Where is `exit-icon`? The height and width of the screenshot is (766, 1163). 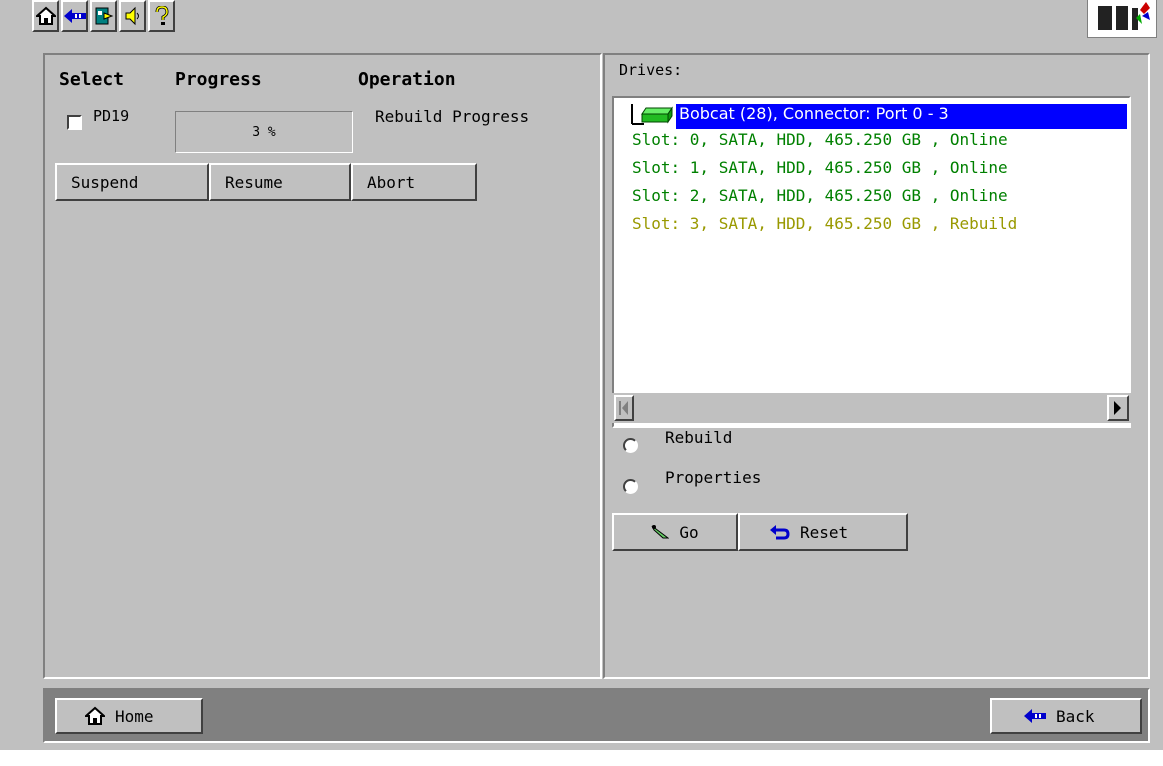
exit-icon is located at coordinates (104, 16).